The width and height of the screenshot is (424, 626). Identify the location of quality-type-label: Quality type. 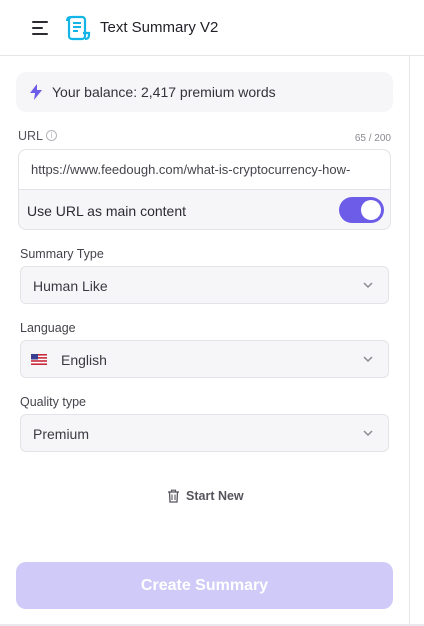
(53, 402).